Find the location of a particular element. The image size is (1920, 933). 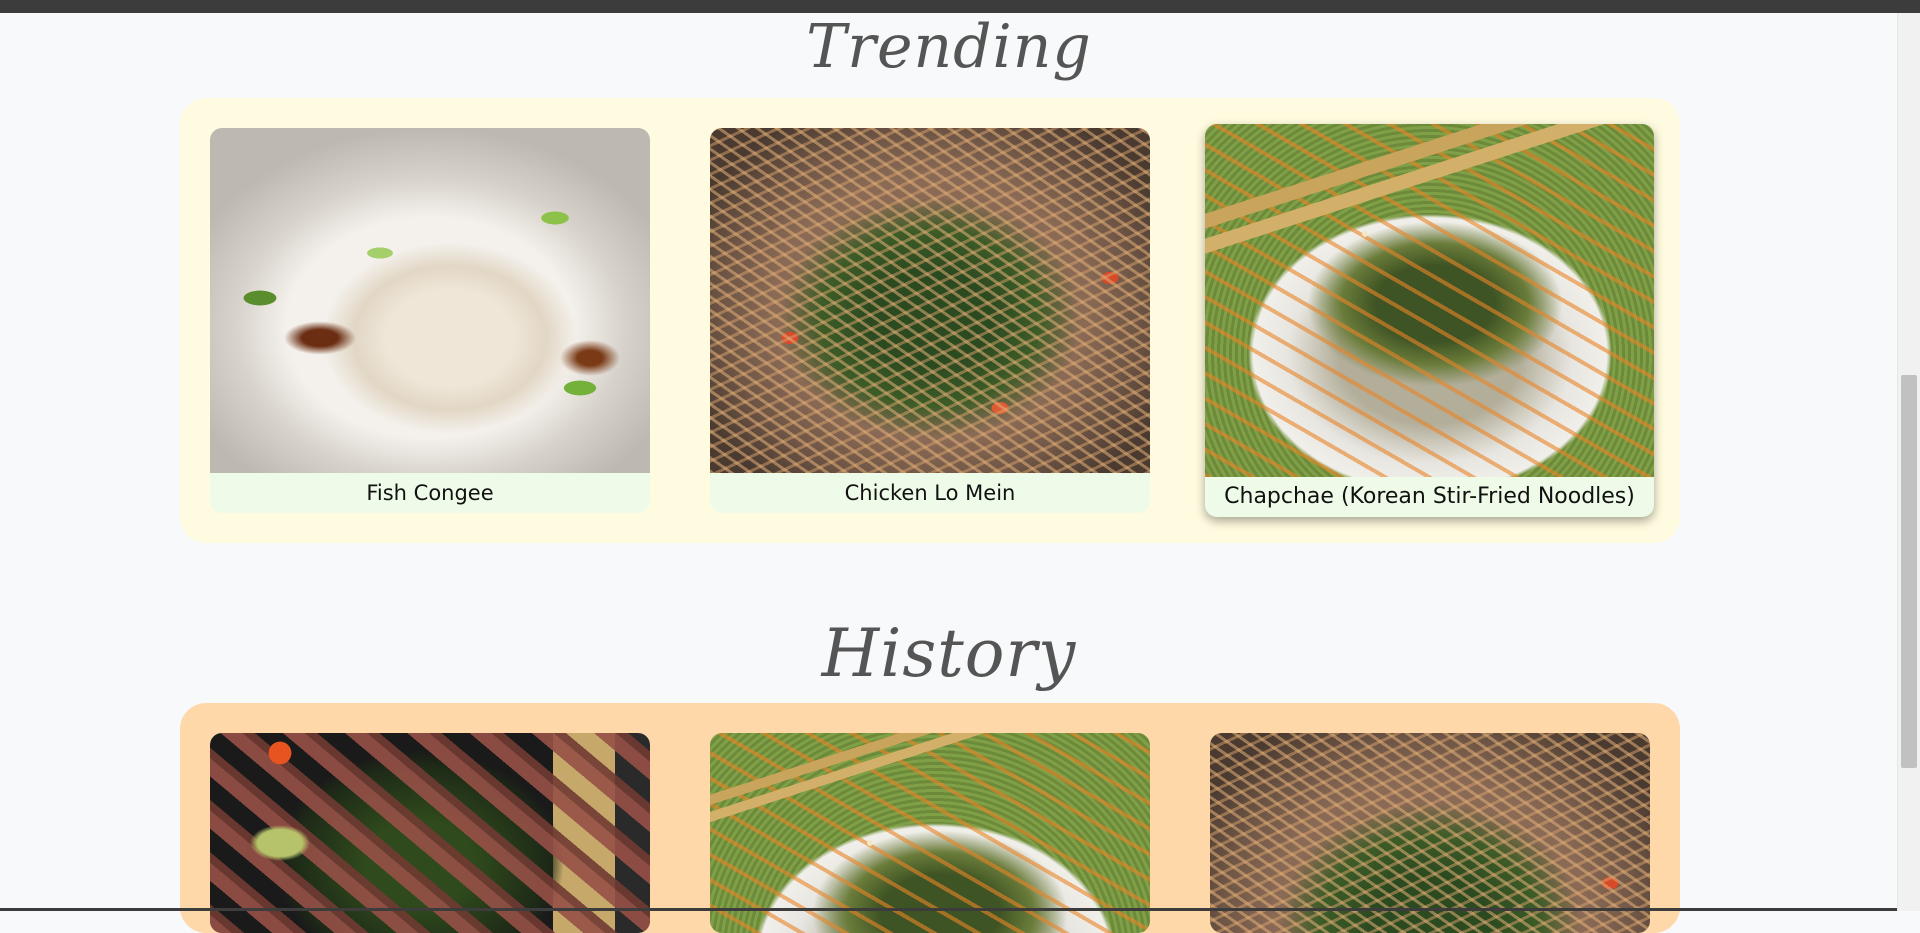

history-card-steak-salad is located at coordinates (430, 833).